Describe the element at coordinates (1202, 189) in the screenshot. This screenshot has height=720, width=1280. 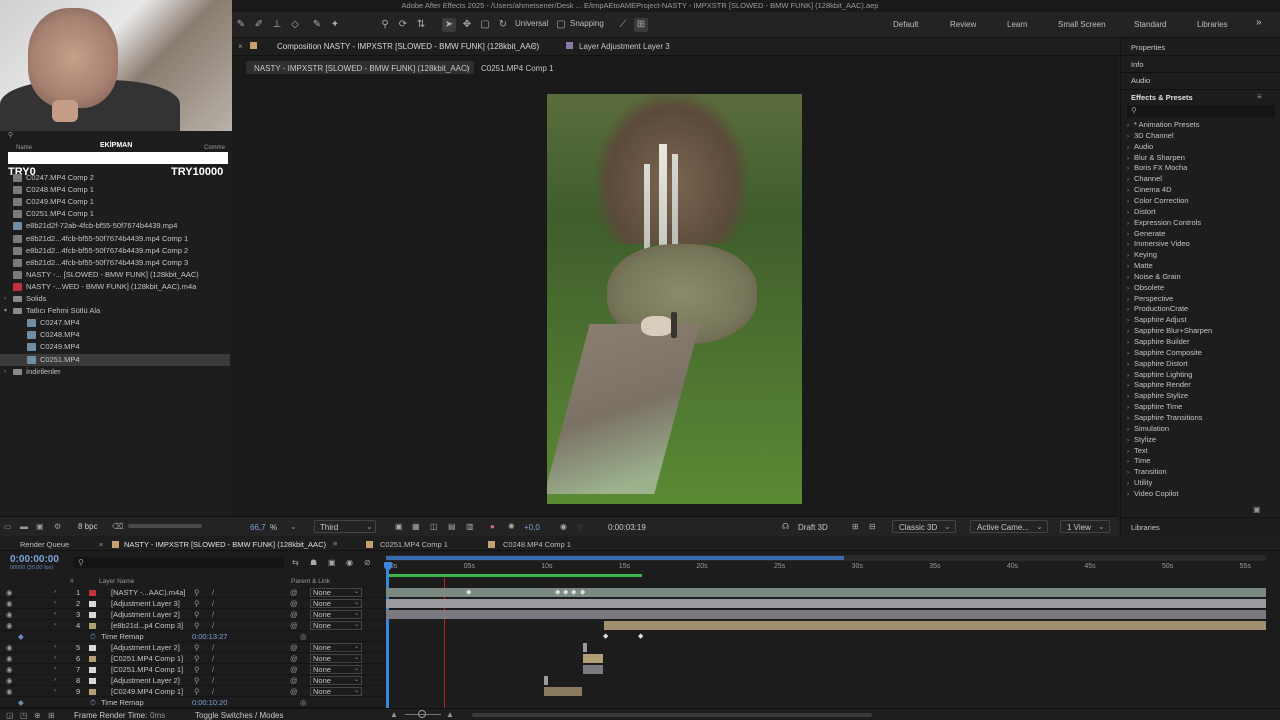
I see `effect-category: › Cinema 4D` at that location.